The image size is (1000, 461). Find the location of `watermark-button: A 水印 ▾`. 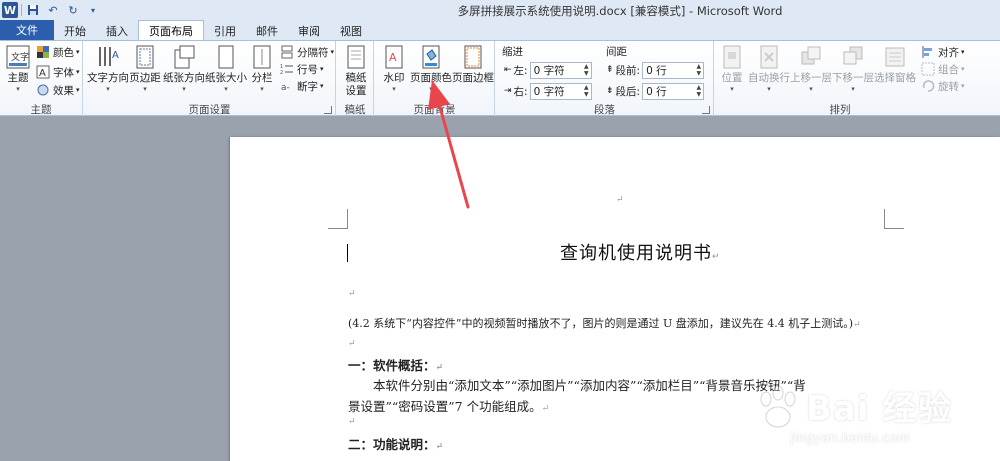

watermark-button: A 水印 ▾ is located at coordinates (394, 68).